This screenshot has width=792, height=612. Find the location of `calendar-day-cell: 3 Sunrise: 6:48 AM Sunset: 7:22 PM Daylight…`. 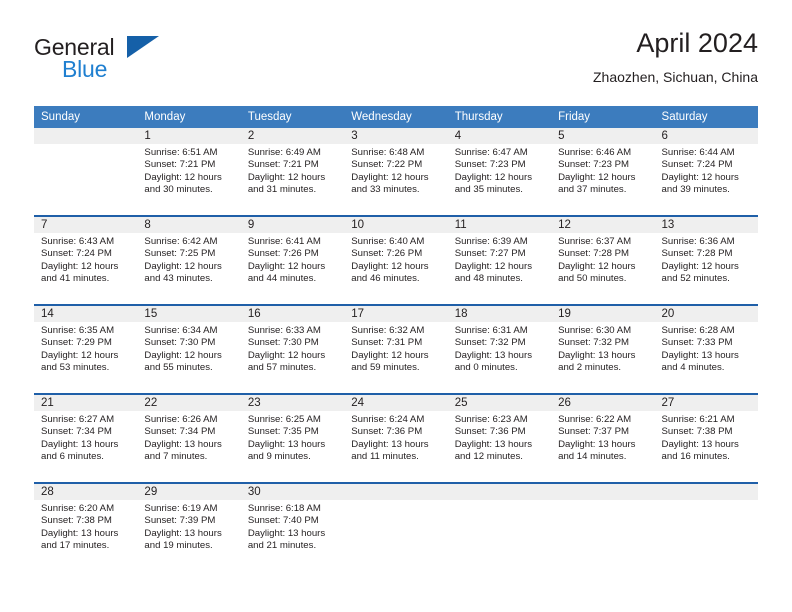

calendar-day-cell: 3 Sunrise: 6:48 AM Sunset: 7:22 PM Daylight… is located at coordinates (396, 172).